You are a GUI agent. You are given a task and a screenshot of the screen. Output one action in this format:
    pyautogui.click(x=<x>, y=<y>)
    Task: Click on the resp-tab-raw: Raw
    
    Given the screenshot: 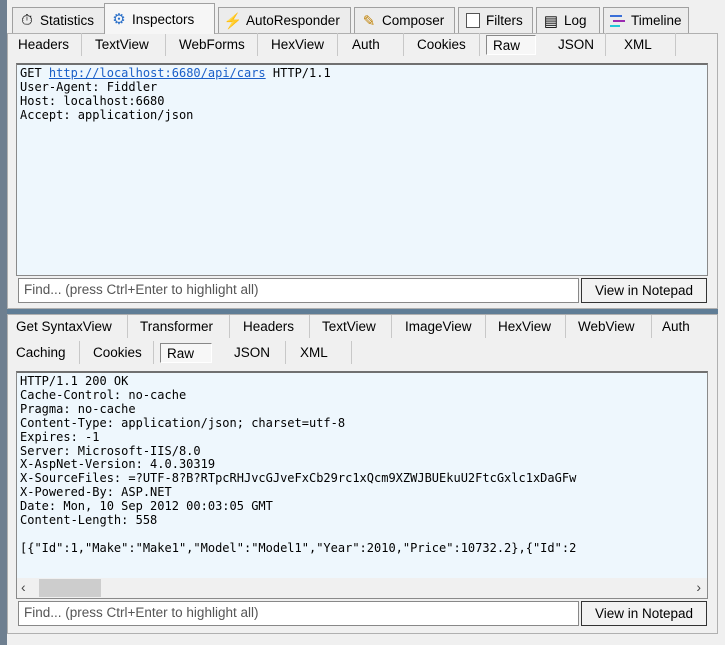 What is the action you would take?
    pyautogui.click(x=186, y=353)
    